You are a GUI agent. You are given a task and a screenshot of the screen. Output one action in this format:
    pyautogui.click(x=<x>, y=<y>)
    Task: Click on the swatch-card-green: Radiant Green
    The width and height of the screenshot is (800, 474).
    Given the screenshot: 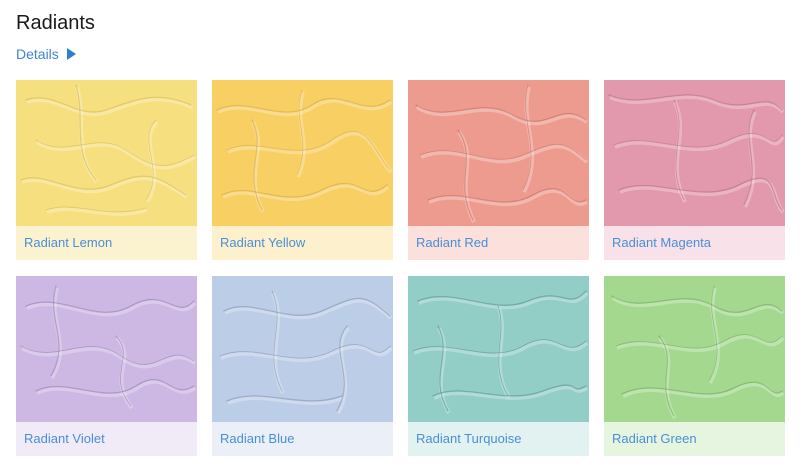 What is the action you would take?
    pyautogui.click(x=694, y=366)
    